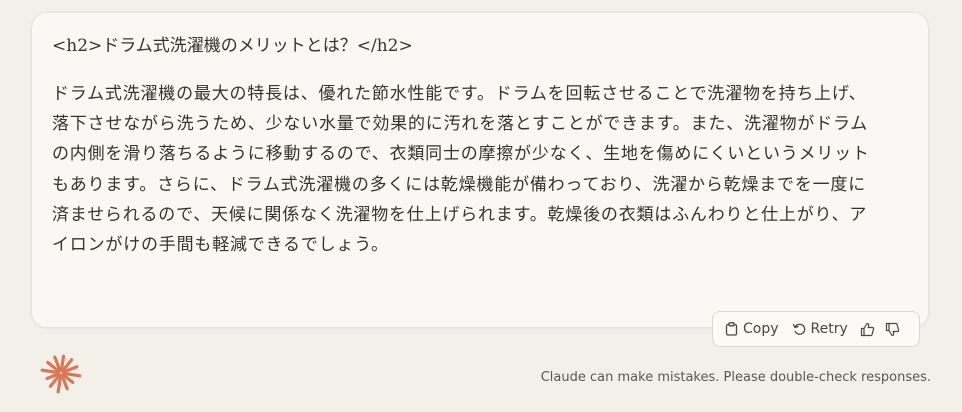 This screenshot has width=962, height=412. I want to click on thumbs-down-button, so click(892, 329).